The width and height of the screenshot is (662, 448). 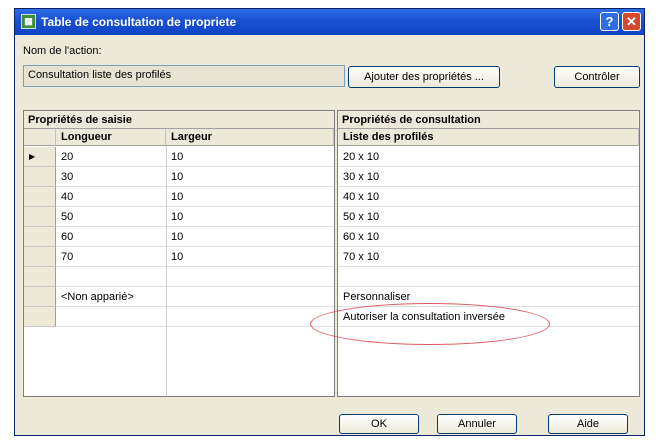 I want to click on profile-cell, so click(x=488, y=277).